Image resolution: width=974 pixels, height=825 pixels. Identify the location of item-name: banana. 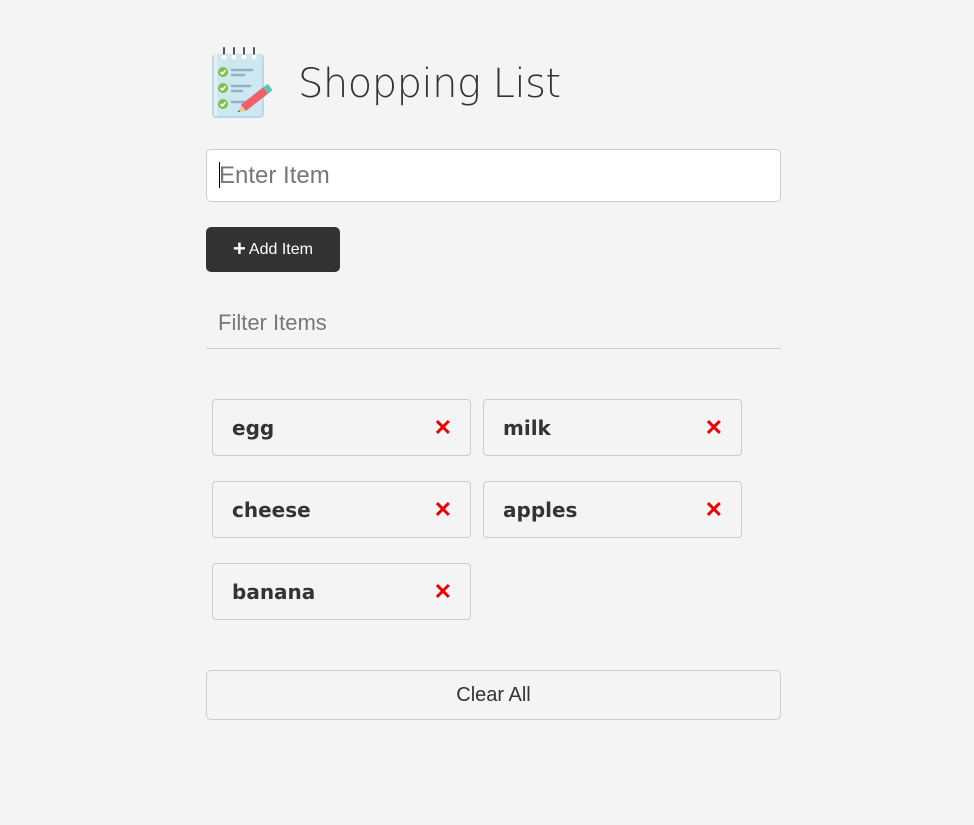
(274, 591).